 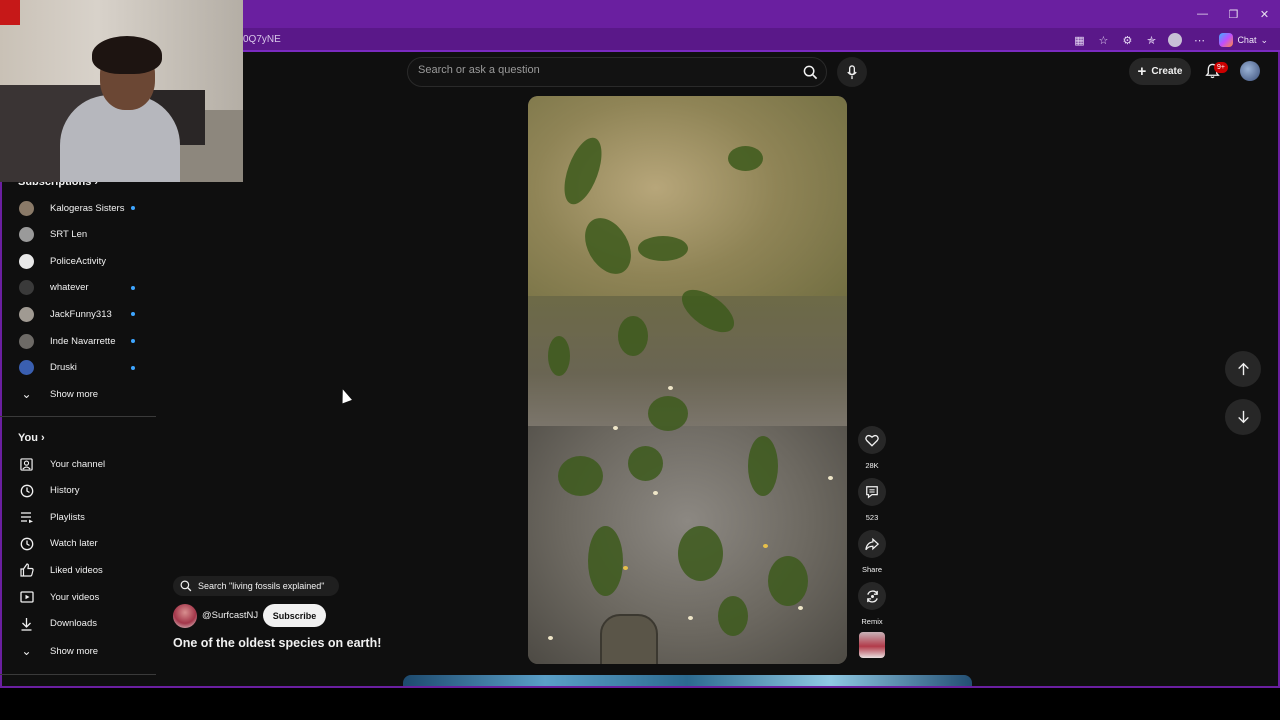 I want to click on webcam-overlay, so click(x=121, y=91).